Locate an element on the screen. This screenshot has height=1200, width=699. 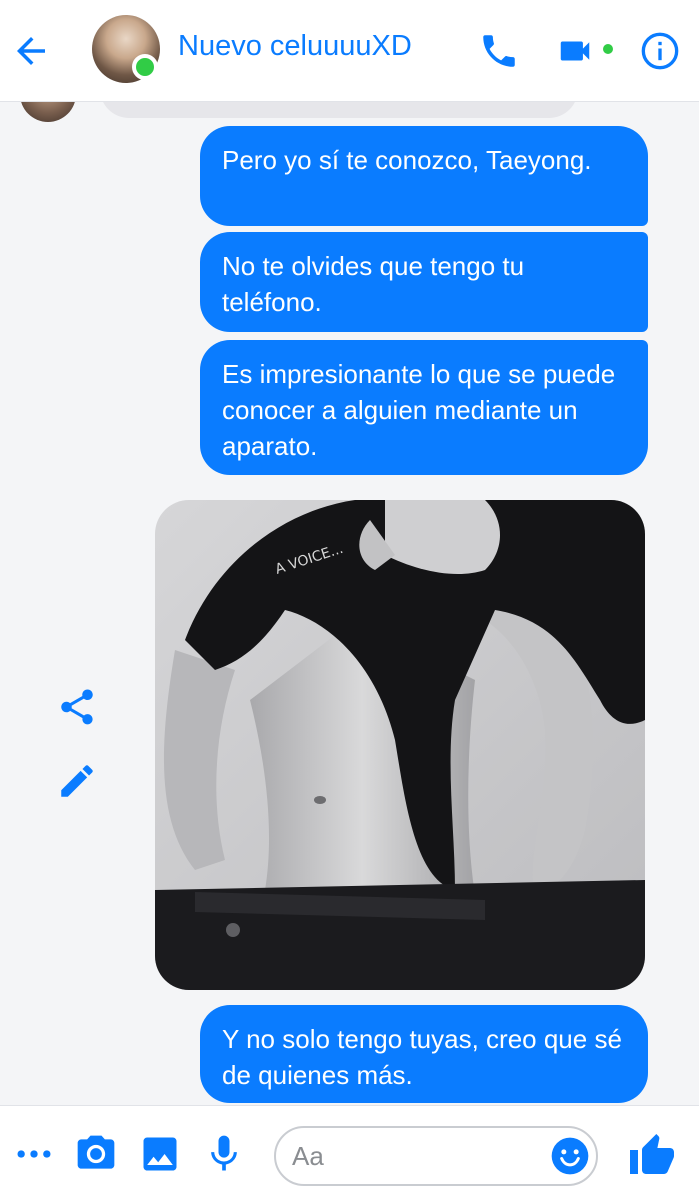
video-camera-icon is located at coordinates (575, 51).